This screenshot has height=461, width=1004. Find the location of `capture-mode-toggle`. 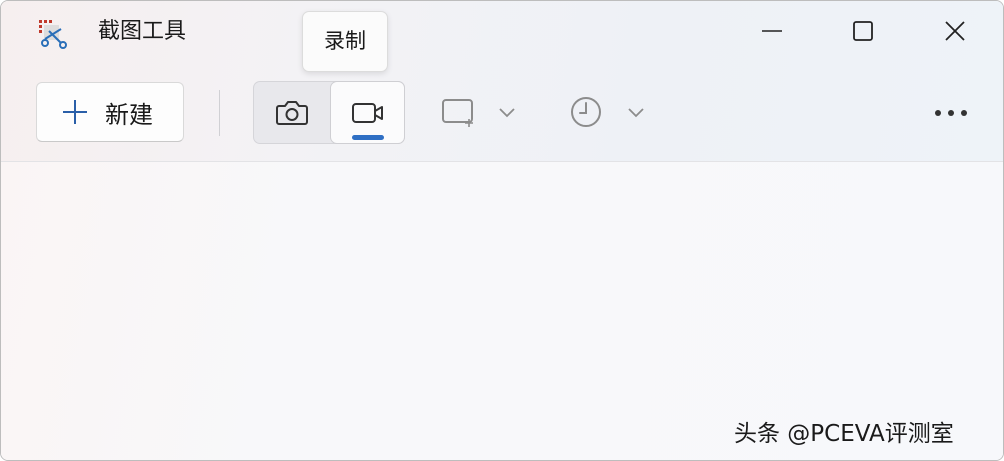

capture-mode-toggle is located at coordinates (329, 112).